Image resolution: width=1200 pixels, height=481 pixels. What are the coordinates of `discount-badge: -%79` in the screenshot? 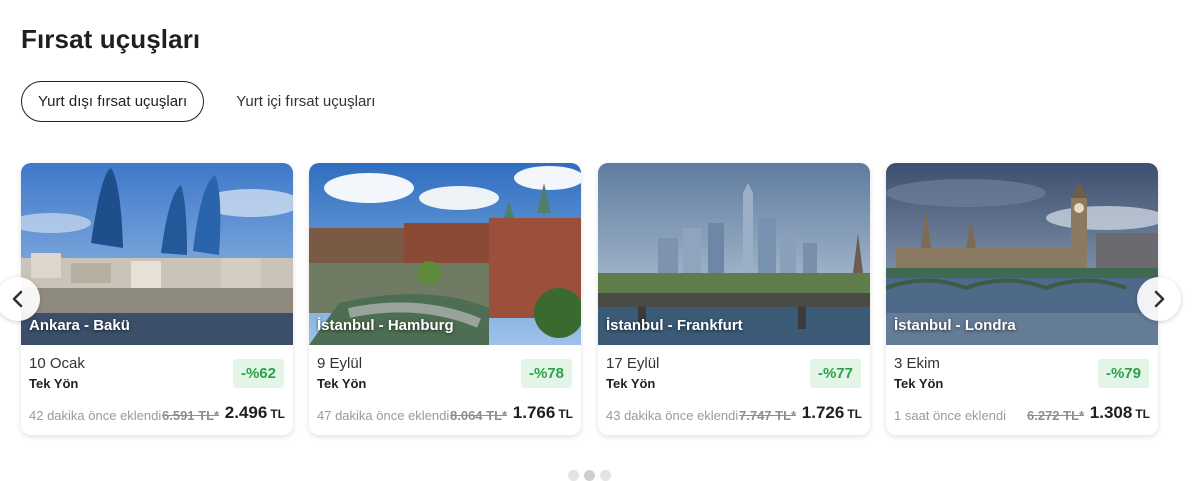 It's located at (1123, 373).